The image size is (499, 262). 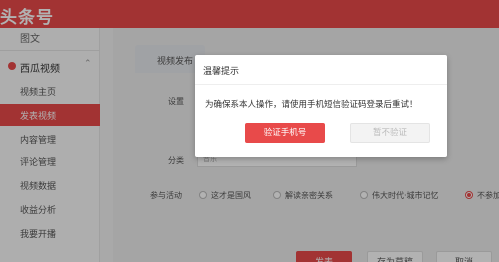 I want to click on dialog-message: 为确保系本人操作，请使用手机短信验证码登录后重试！, so click(x=311, y=105).